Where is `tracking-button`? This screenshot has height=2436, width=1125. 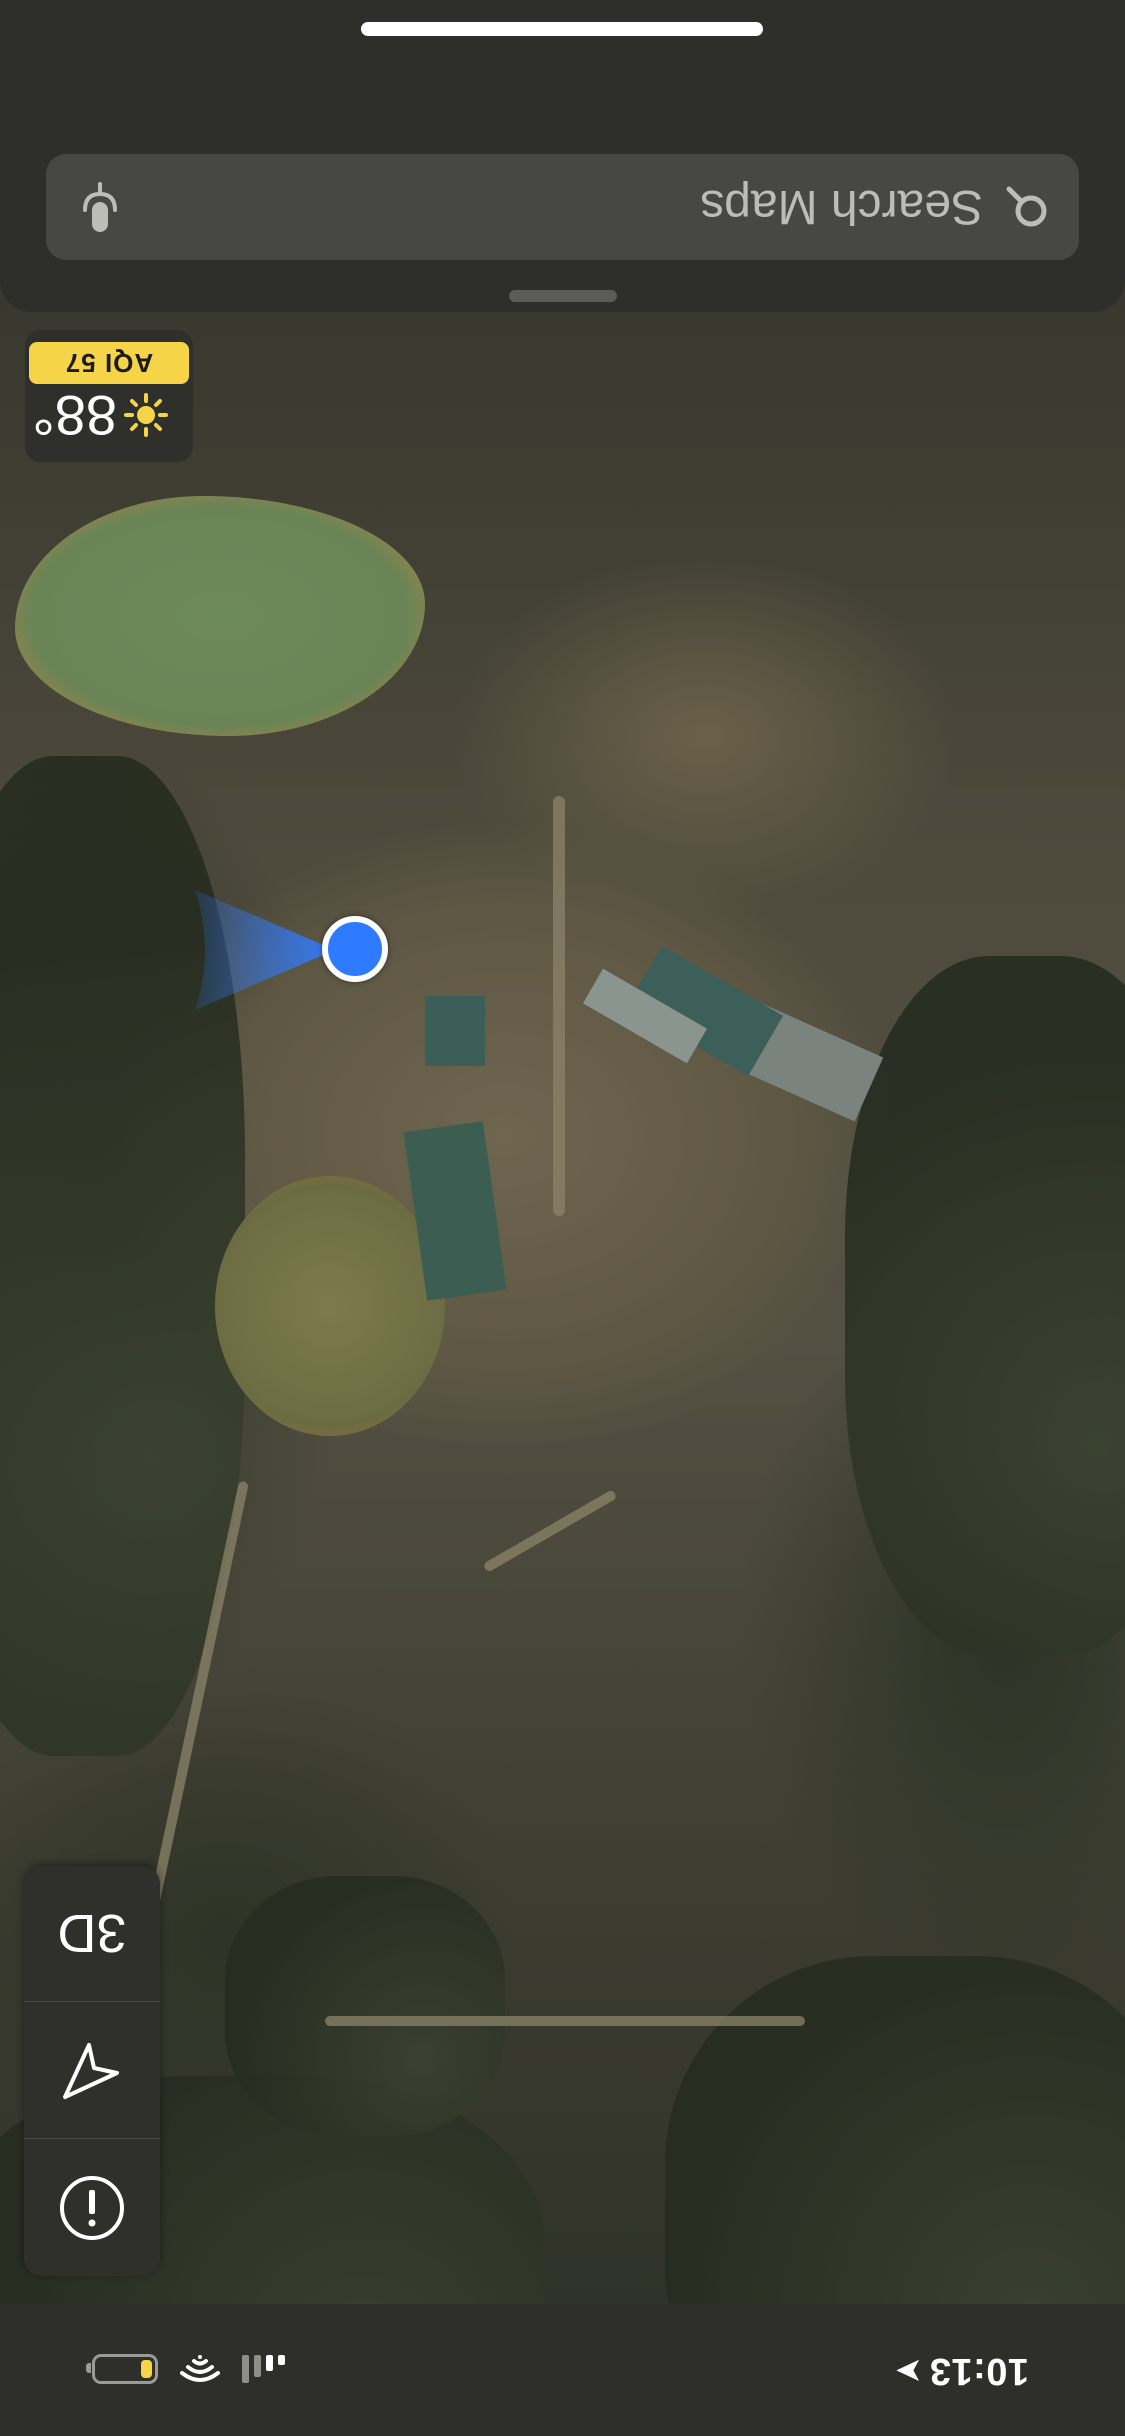
tracking-button is located at coordinates (92, 2070).